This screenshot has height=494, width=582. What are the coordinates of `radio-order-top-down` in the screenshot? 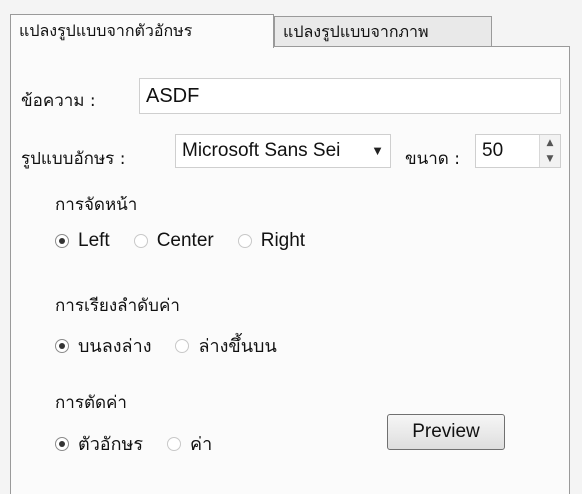 It's located at (62, 345).